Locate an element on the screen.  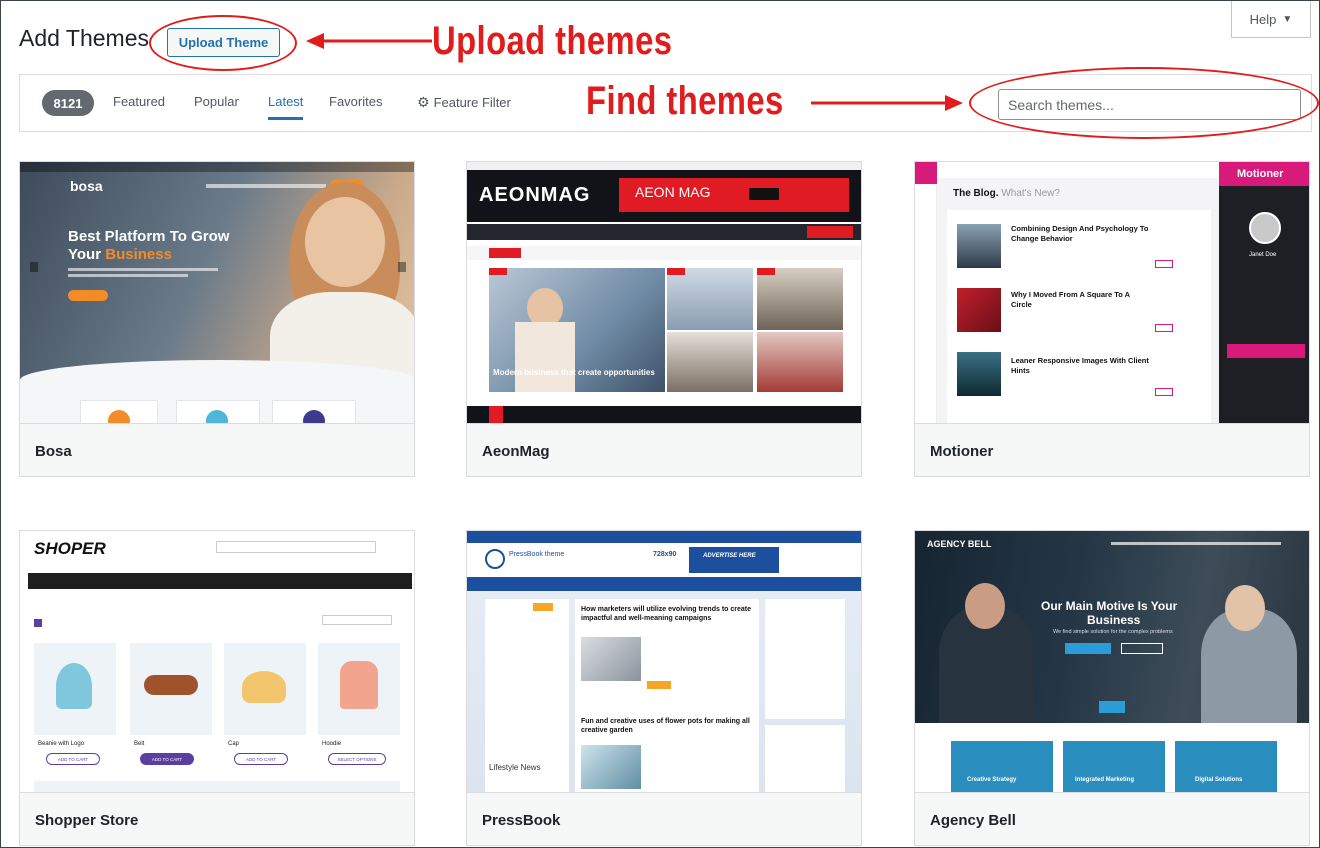
feature-filter-label: Feature Filter is located at coordinates (472, 102).